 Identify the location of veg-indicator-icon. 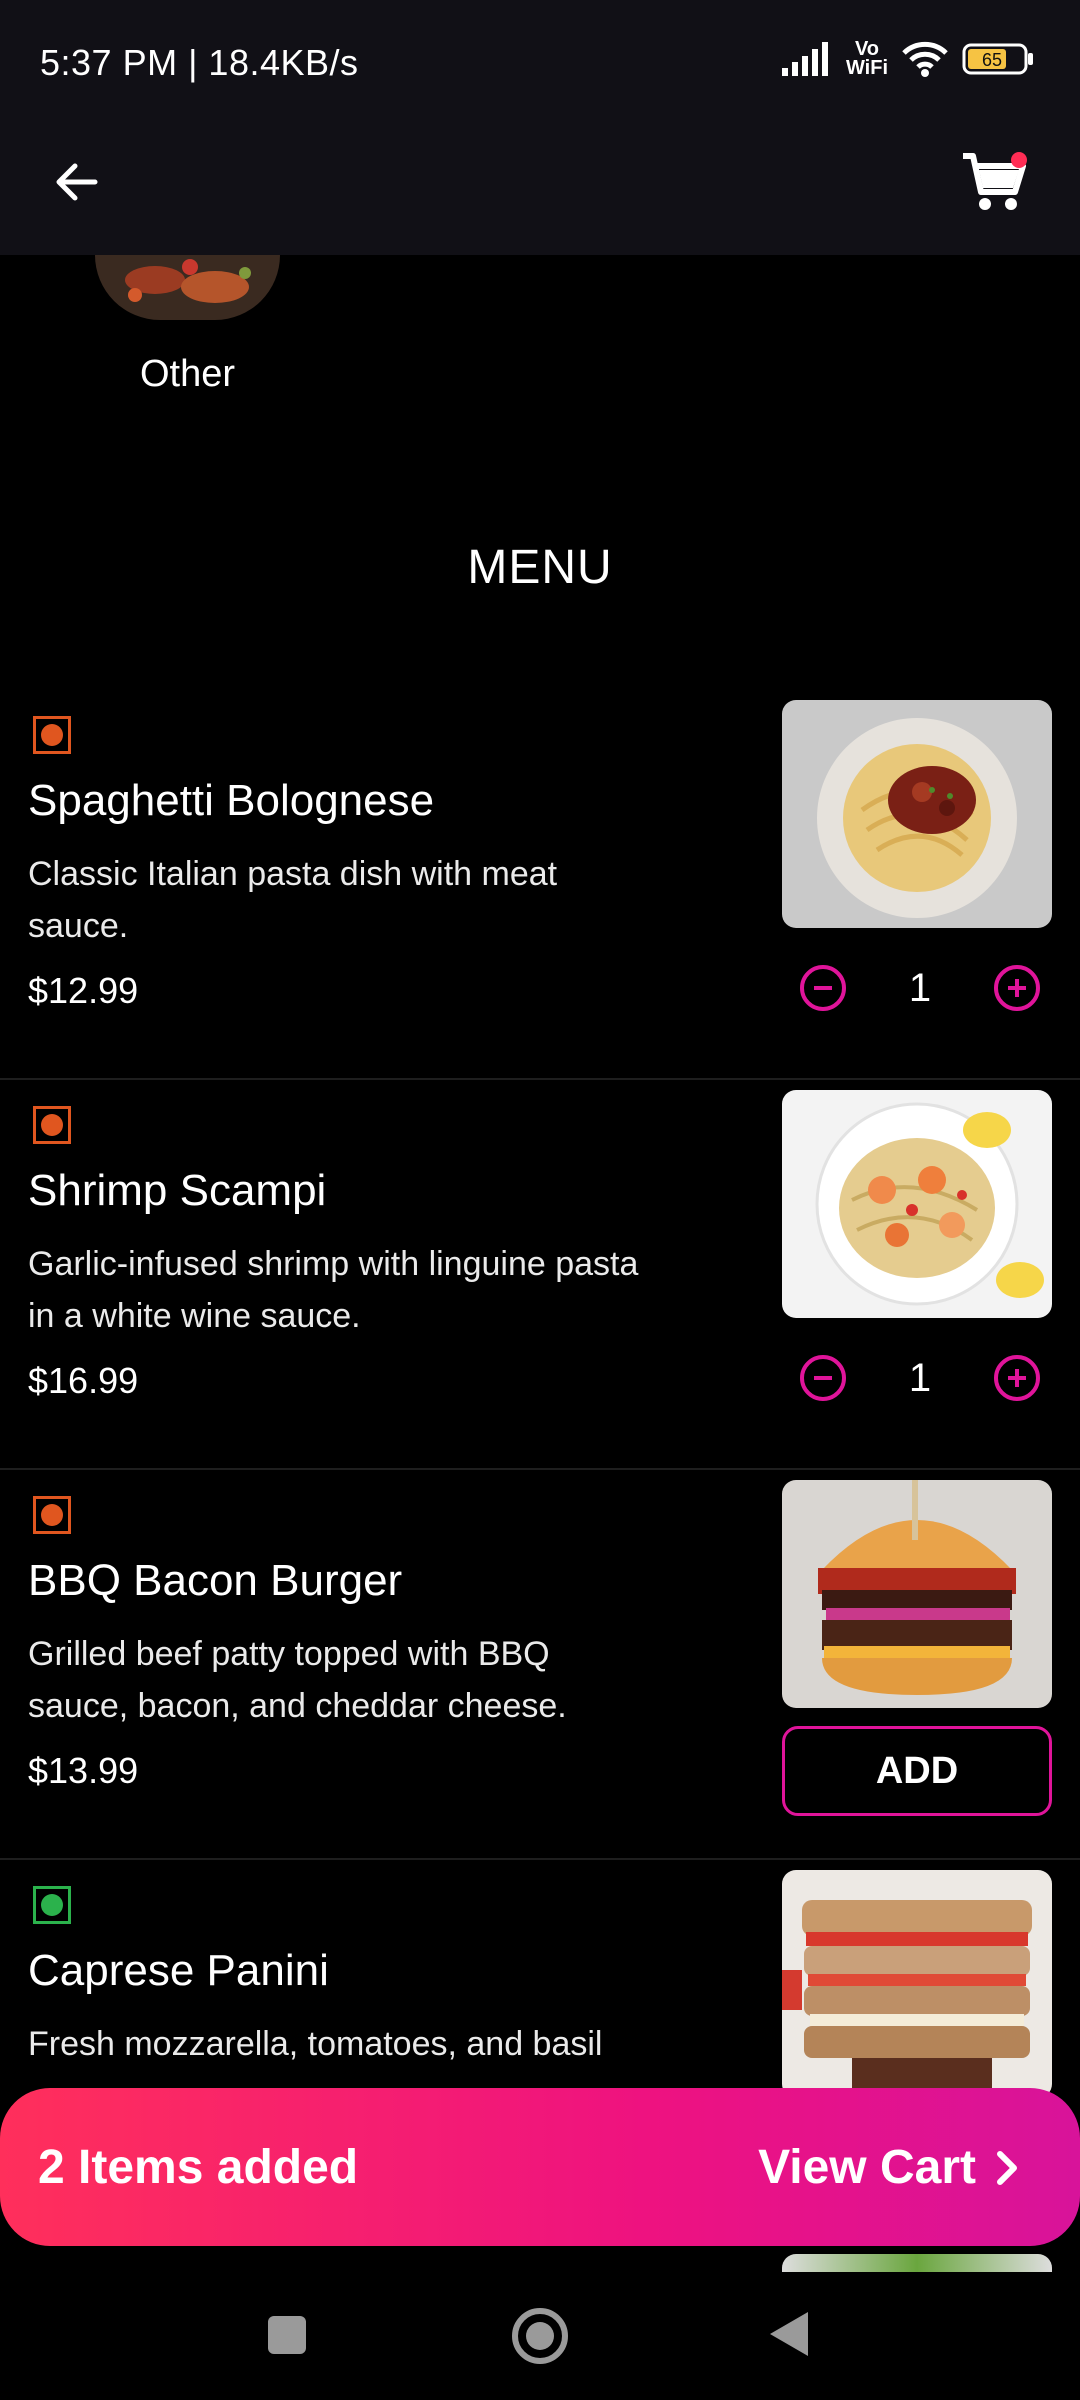
(52, 1905).